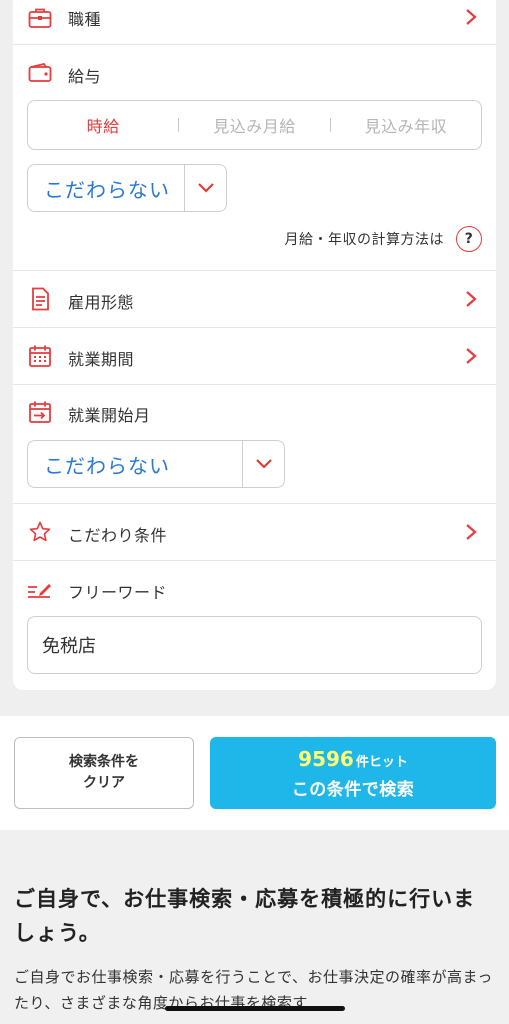 This screenshot has width=509, height=1024. I want to click on preferences-row: こだわり条件, so click(254, 532).